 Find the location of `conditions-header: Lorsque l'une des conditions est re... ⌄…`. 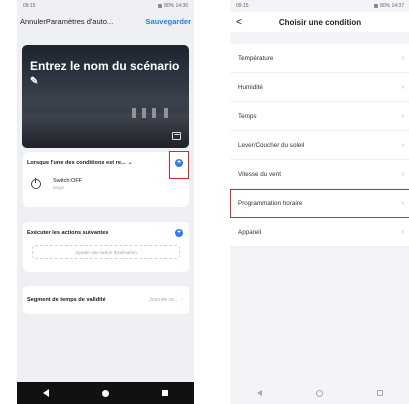

conditions-header: Lorsque l'une des conditions est re... ⌄… is located at coordinates (106, 160).